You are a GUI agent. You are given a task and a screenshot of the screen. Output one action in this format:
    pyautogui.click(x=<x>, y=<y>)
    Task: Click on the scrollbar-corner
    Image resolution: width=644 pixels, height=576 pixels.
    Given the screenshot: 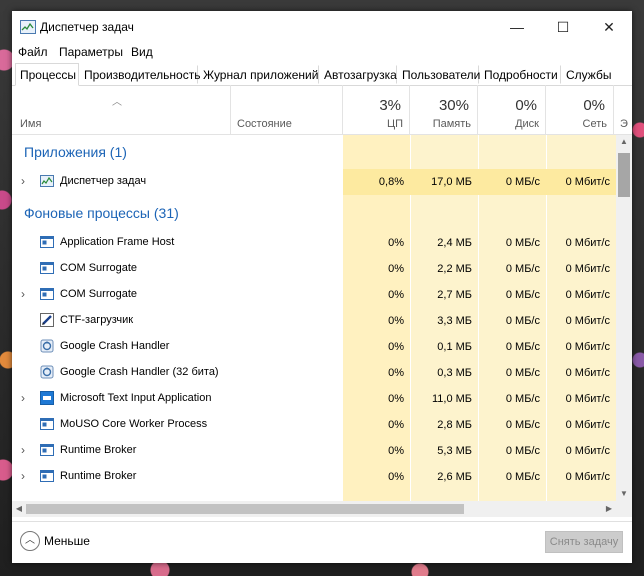 What is the action you would take?
    pyautogui.click(x=624, y=509)
    